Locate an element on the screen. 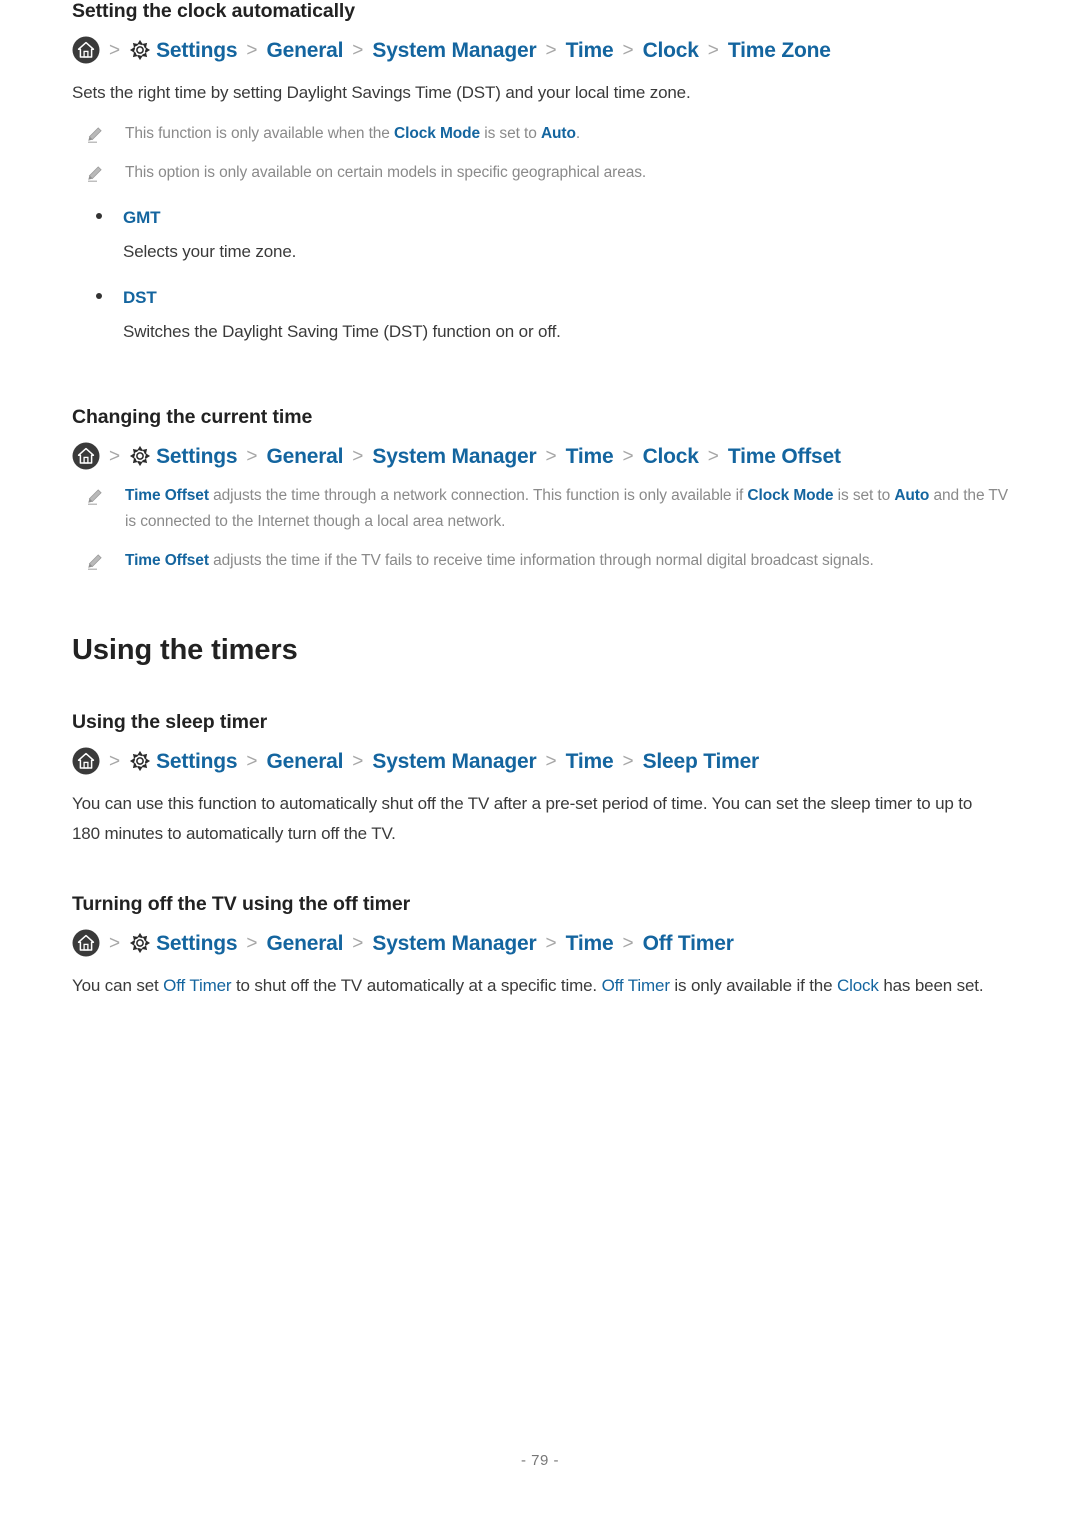 This screenshot has height=1527, width=1080. paragraph-part: has been set. is located at coordinates (931, 985).